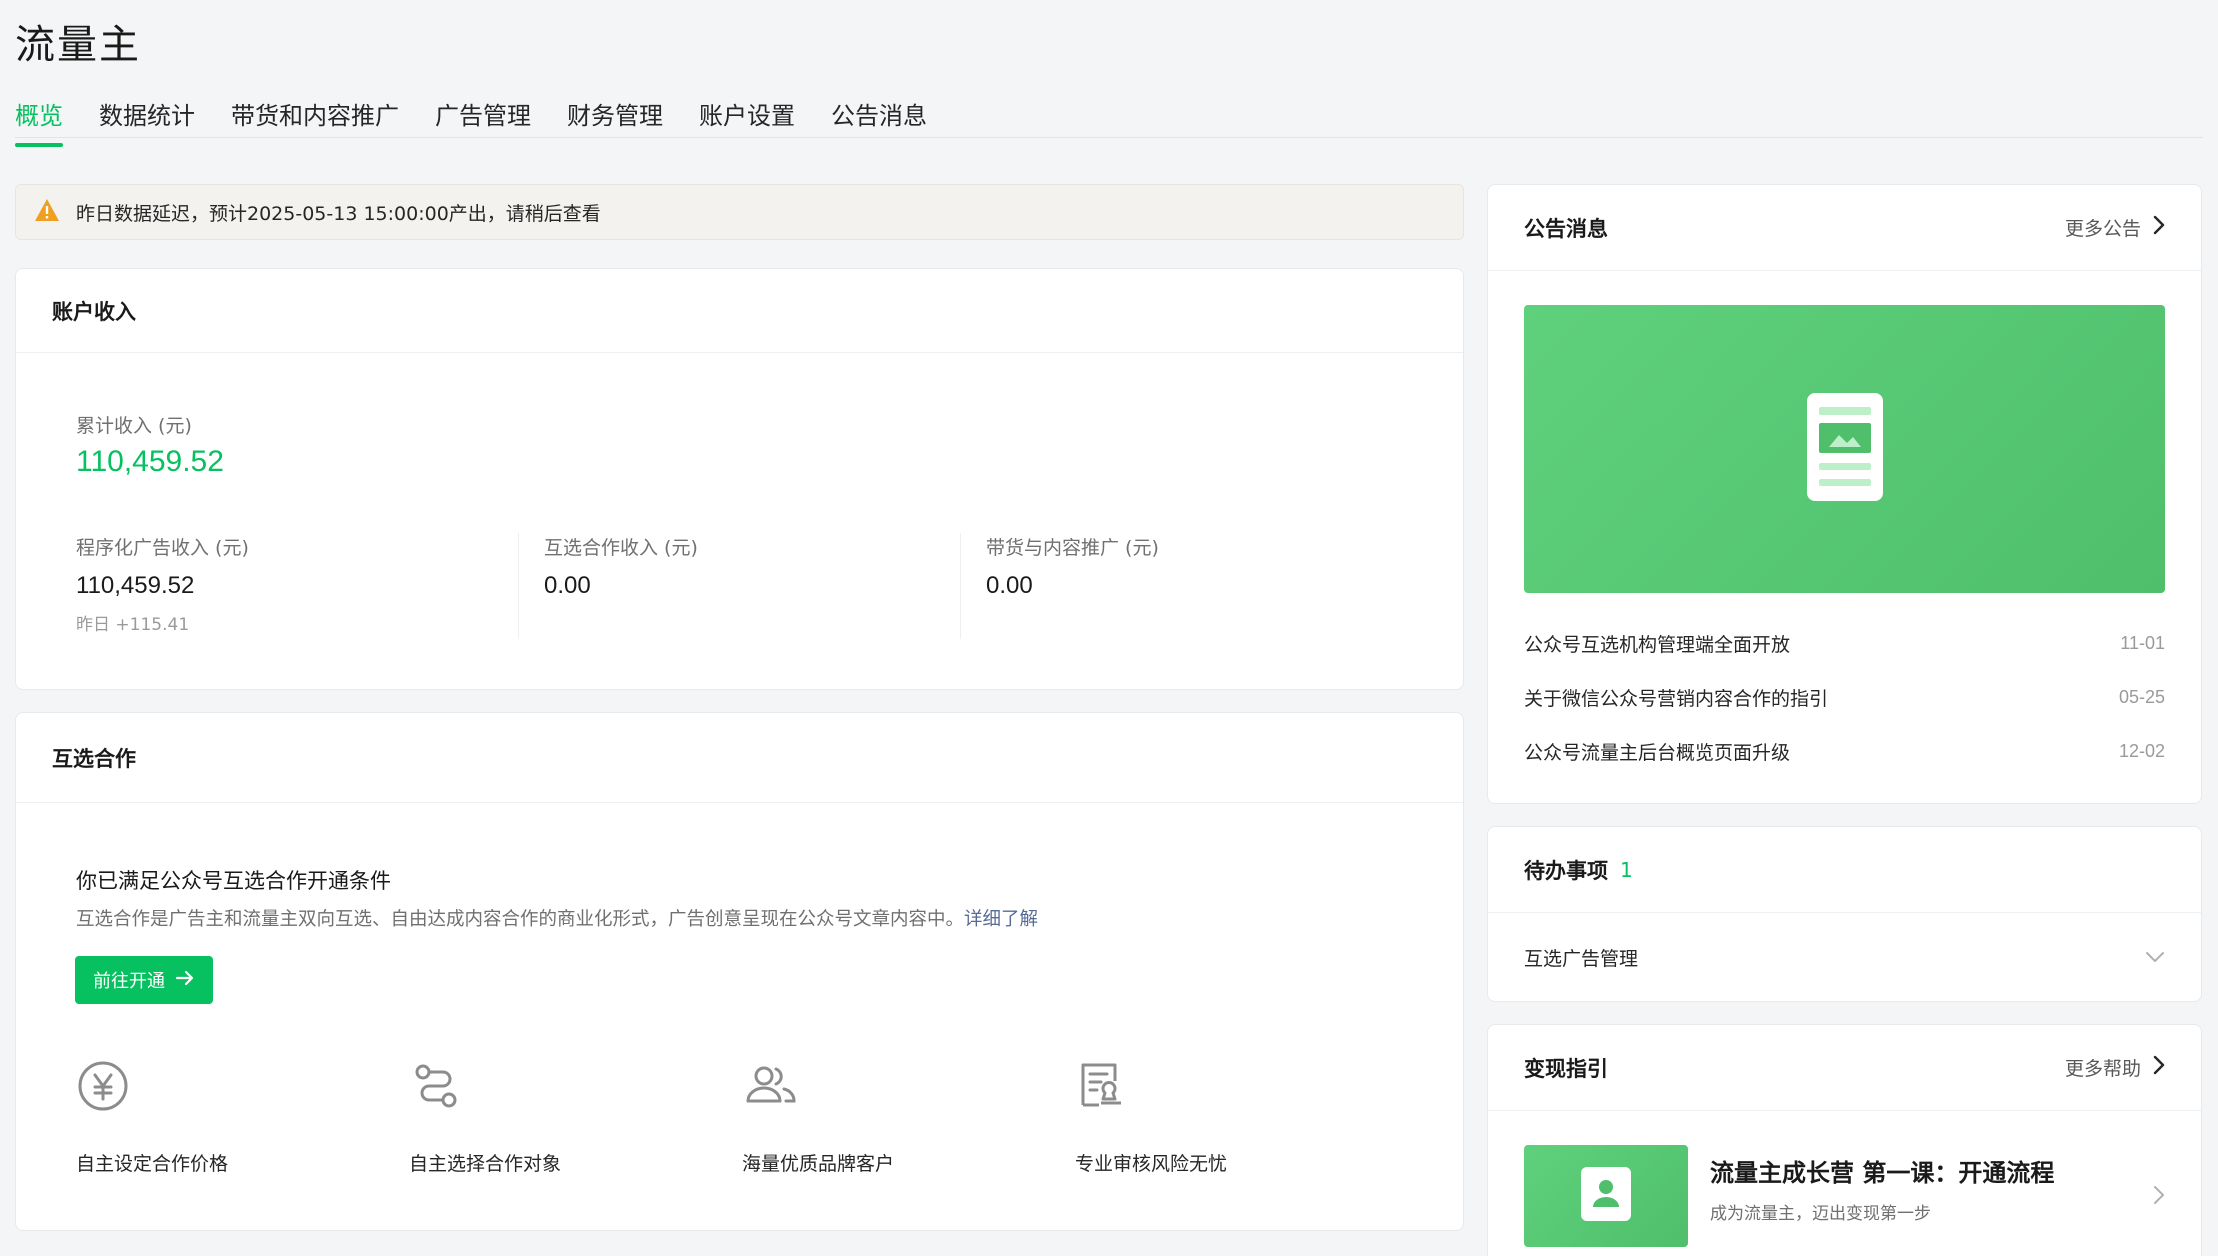  What do you see at coordinates (615, 120) in the screenshot?
I see `tab-finance: 财务管理` at bounding box center [615, 120].